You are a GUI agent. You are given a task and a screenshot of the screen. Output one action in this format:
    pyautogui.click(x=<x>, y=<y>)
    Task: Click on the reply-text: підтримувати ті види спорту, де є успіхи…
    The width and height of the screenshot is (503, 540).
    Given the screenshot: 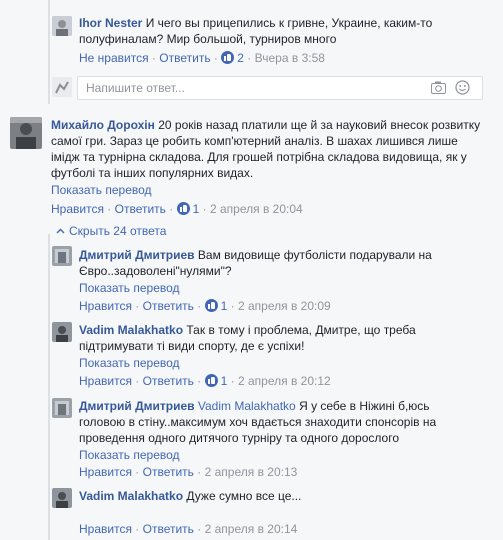 What is the action you would take?
    pyautogui.click(x=192, y=346)
    